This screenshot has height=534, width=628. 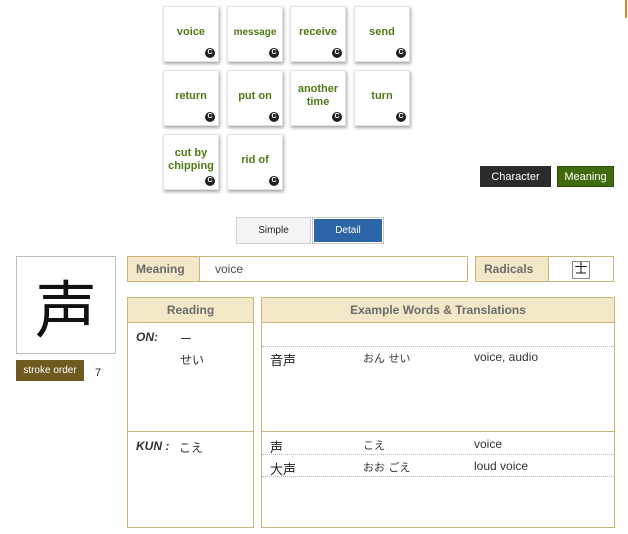 What do you see at coordinates (190, 412) in the screenshot?
I see `reading-panel: Reading ON: ー せい KUN : こえ` at bounding box center [190, 412].